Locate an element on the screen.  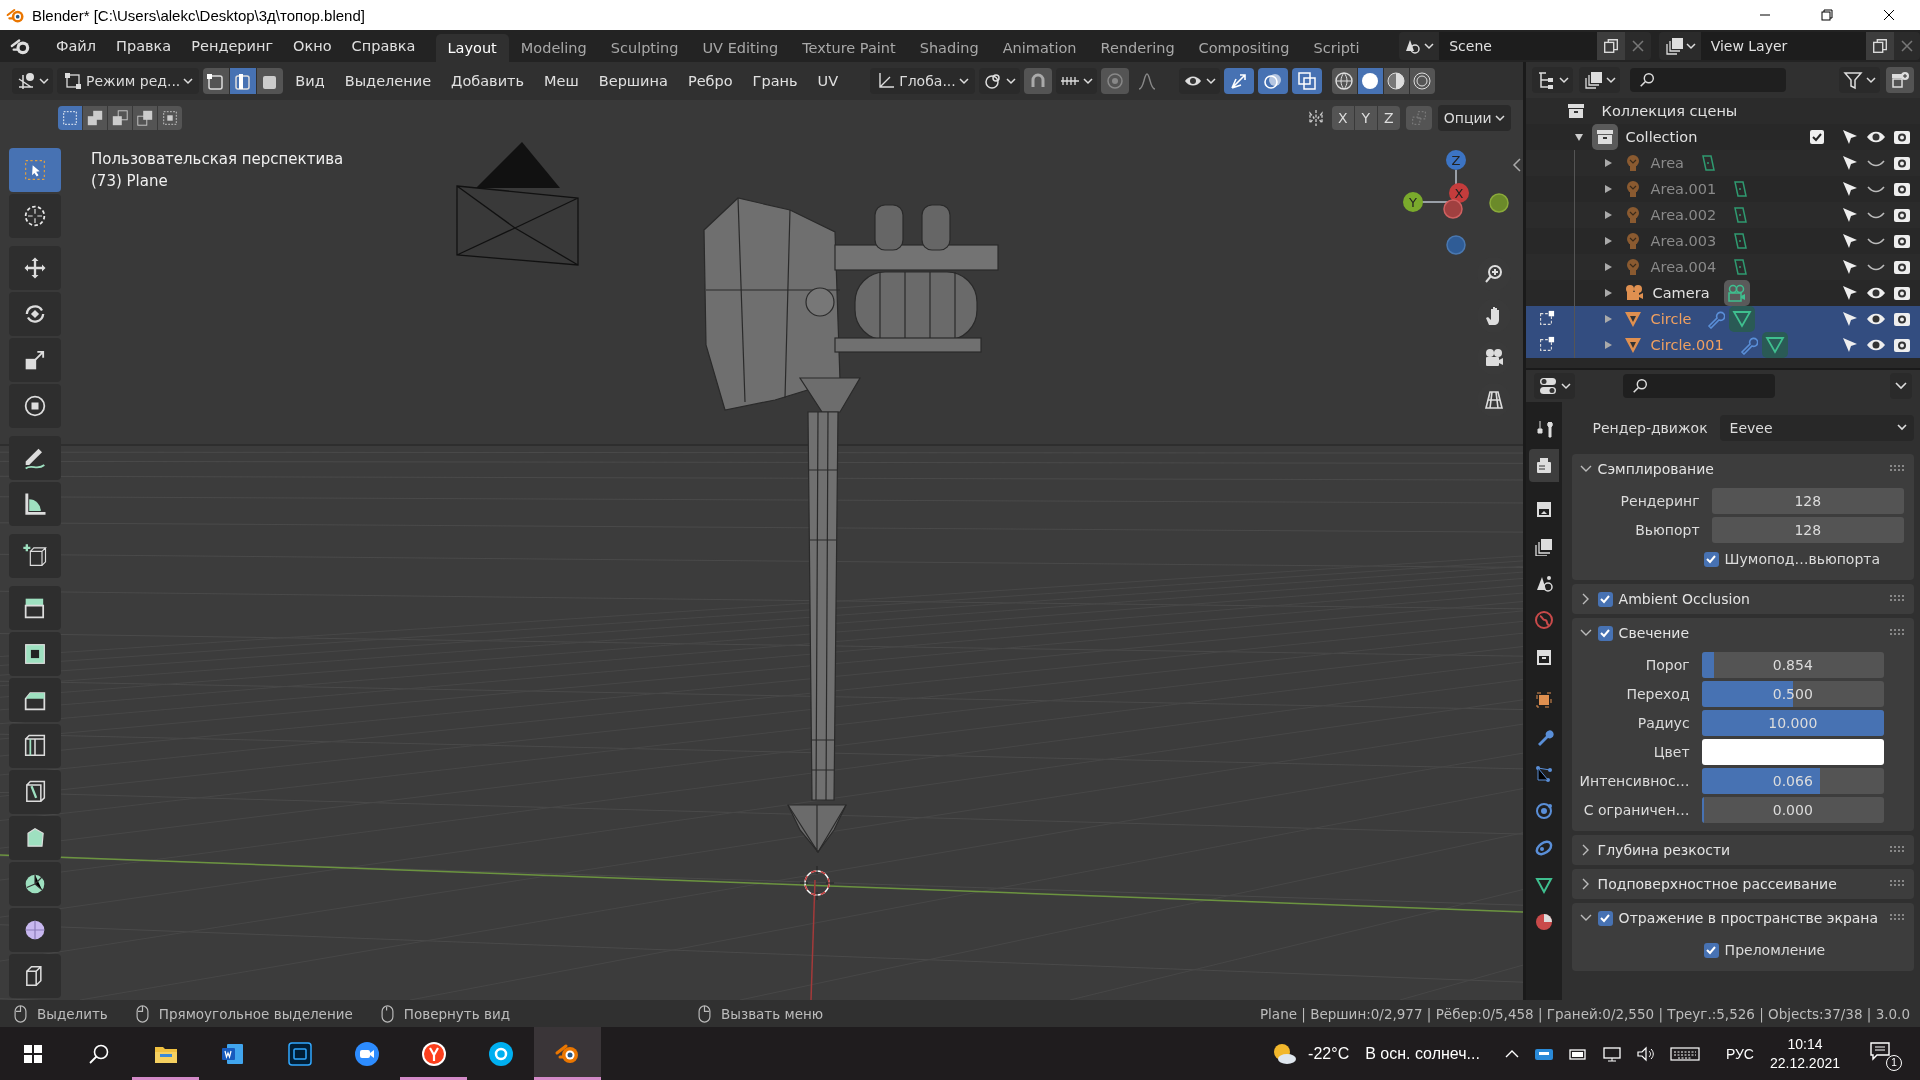
workspace-tab: Rendering is located at coordinates (1137, 48).